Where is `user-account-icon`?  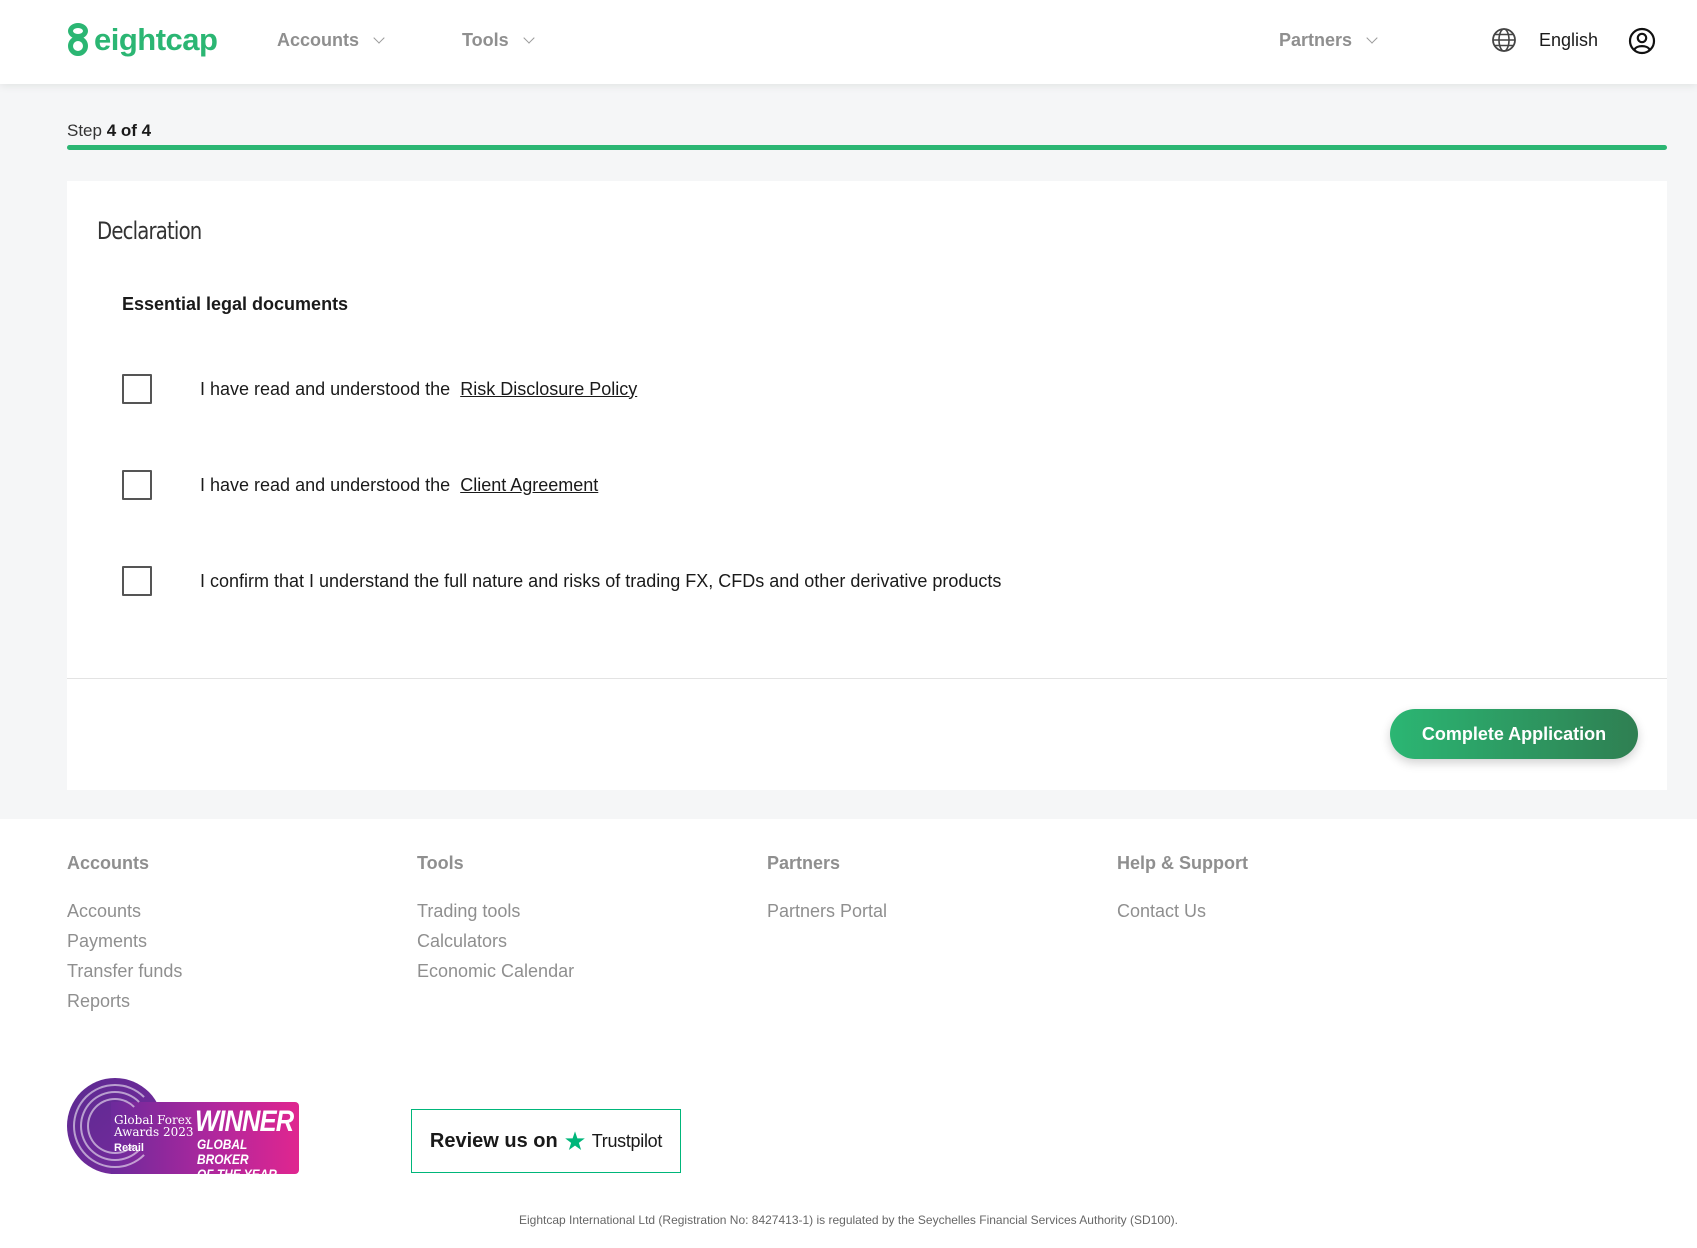 user-account-icon is located at coordinates (1642, 41).